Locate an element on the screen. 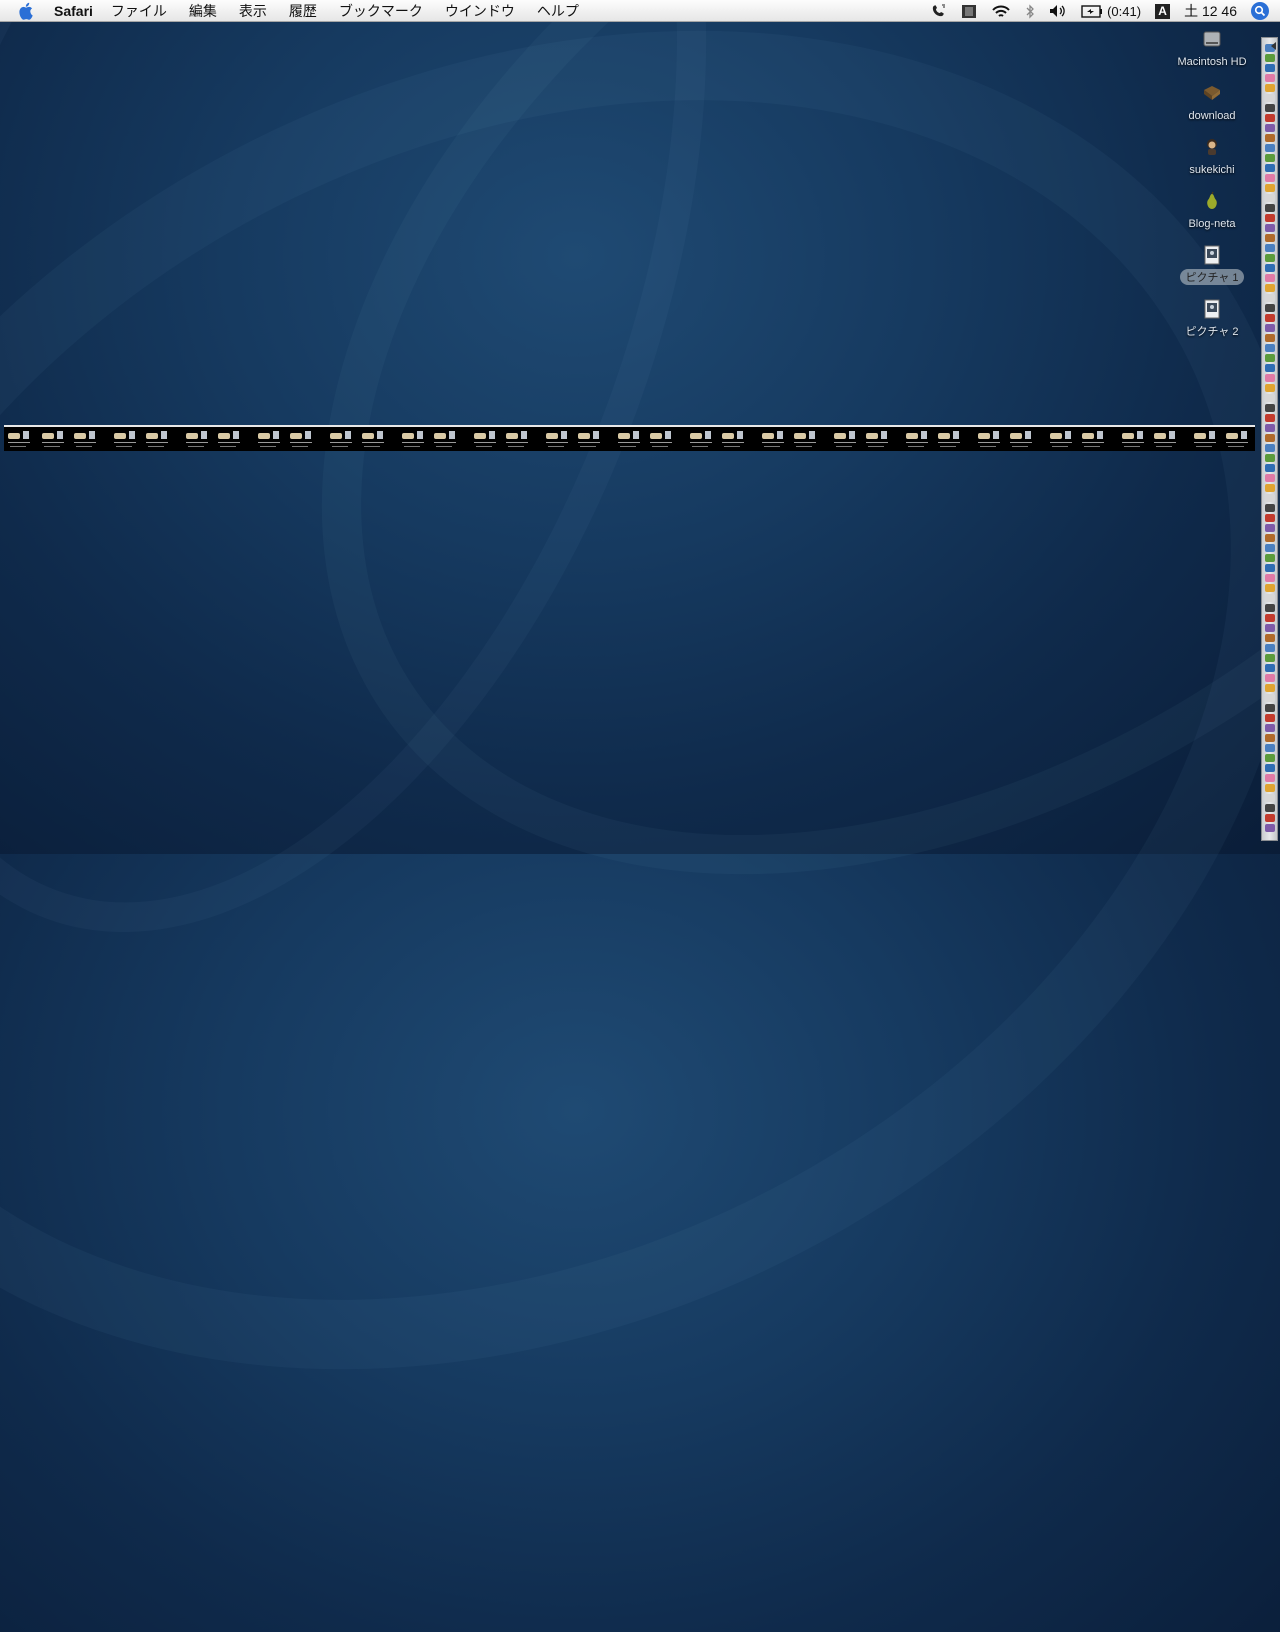 This screenshot has height=1632, width=1280. filmstrip-icon is located at coordinates (969, 11).